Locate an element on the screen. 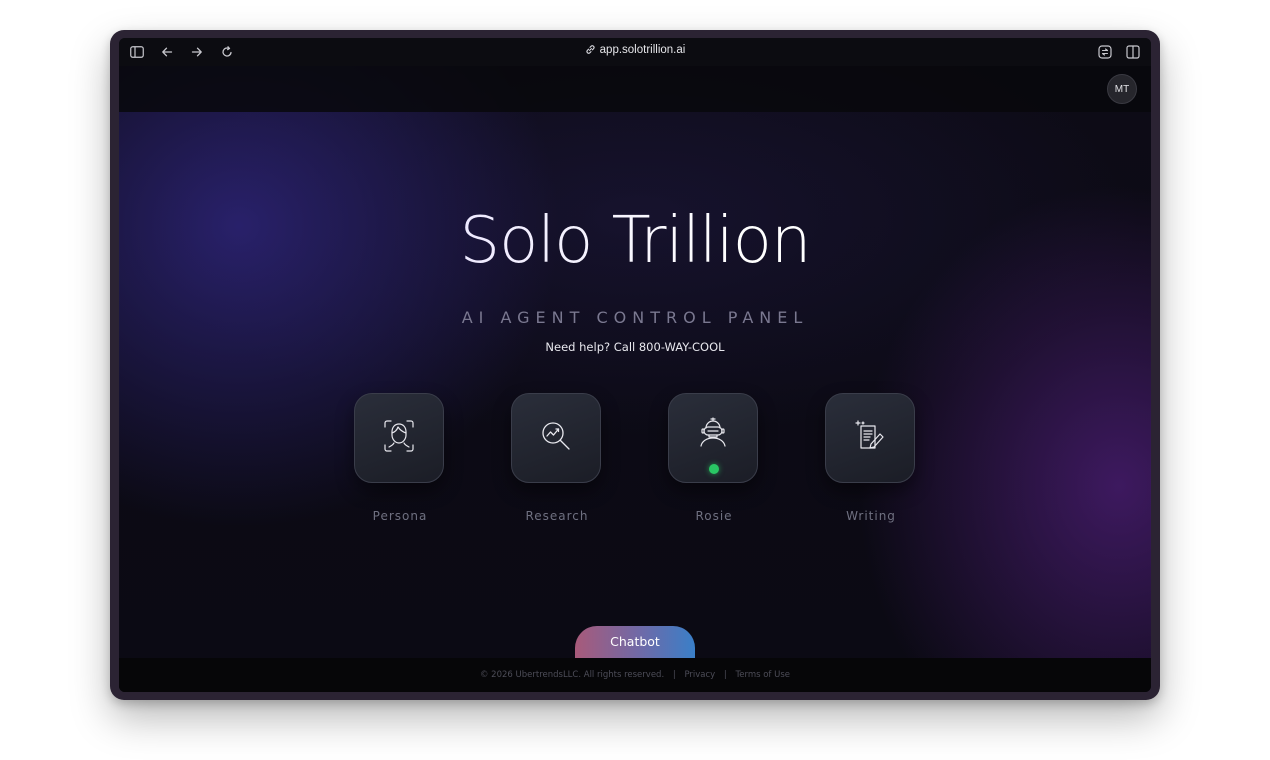 The image size is (1270, 760). agent-label-research: Research is located at coordinates (557, 516).